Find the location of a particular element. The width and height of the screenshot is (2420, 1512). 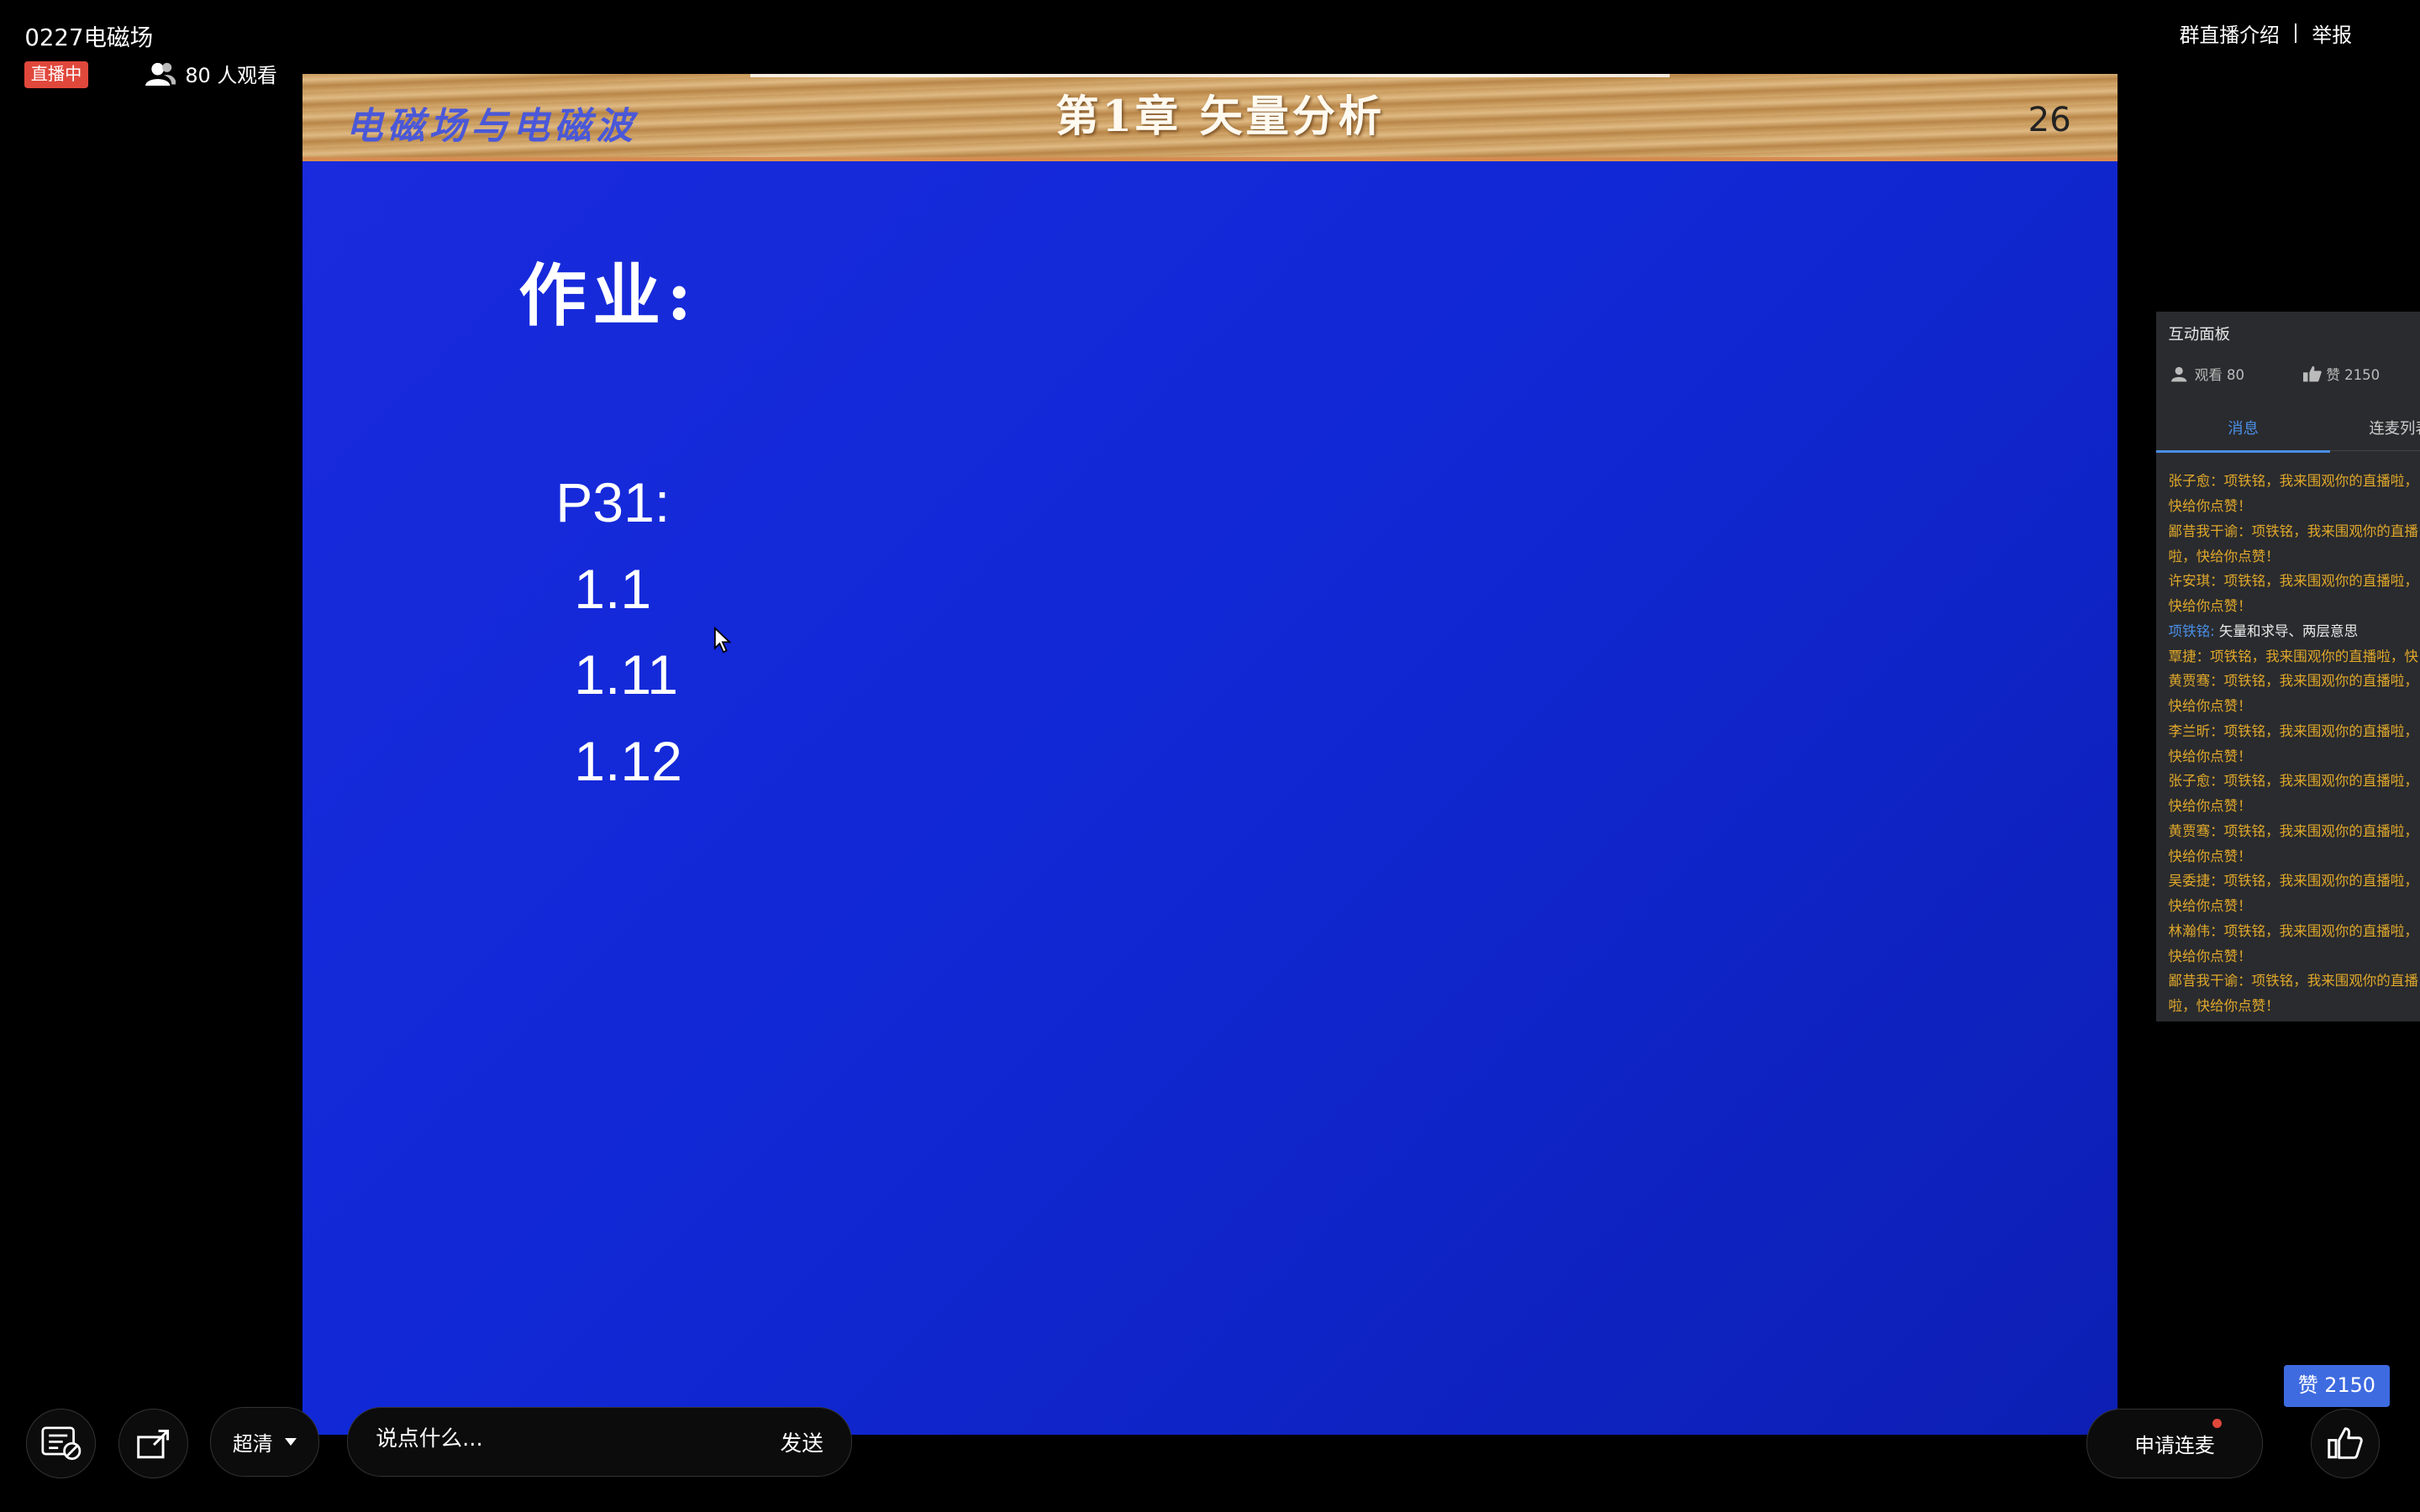

list-item: 项铁铭: 矢量和求导、两层意思 is located at coordinates (2294, 631).